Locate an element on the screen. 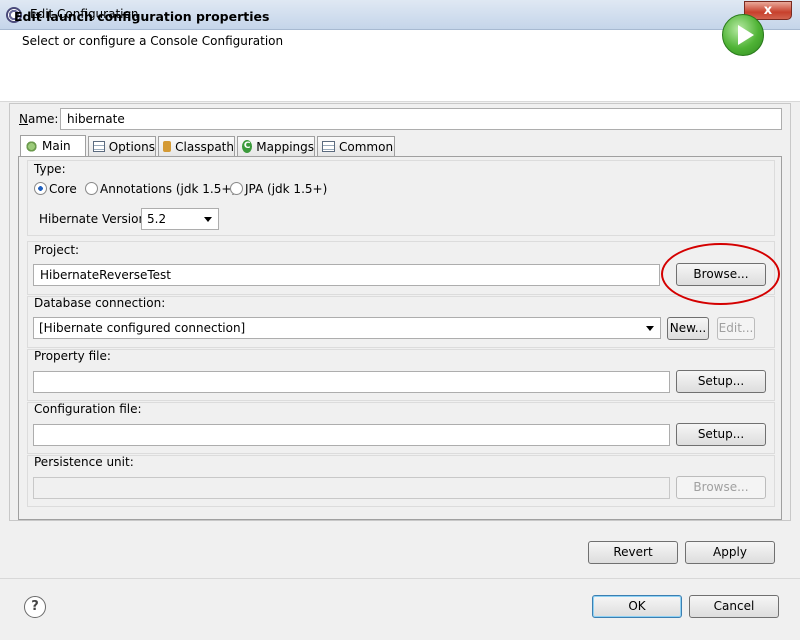 The height and width of the screenshot is (640, 800). tab-classpath-label: Classpath is located at coordinates (204, 146).